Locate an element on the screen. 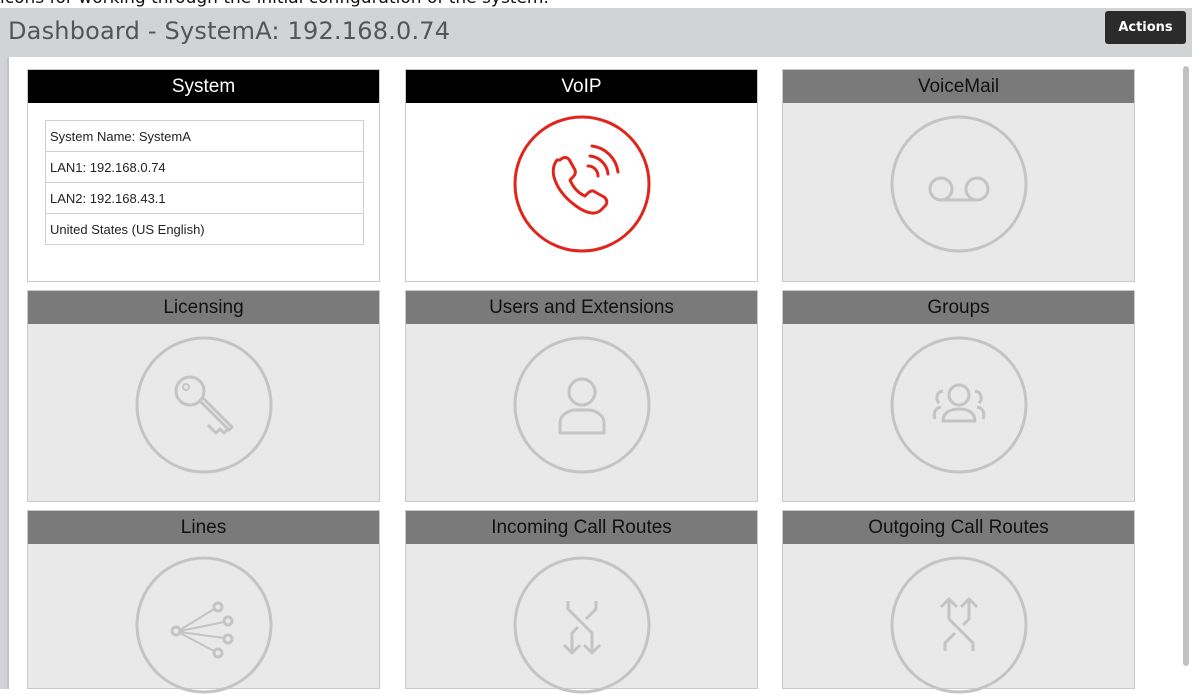  tile-outgoing-routes: Outgoing Call Routes is located at coordinates (958, 602).